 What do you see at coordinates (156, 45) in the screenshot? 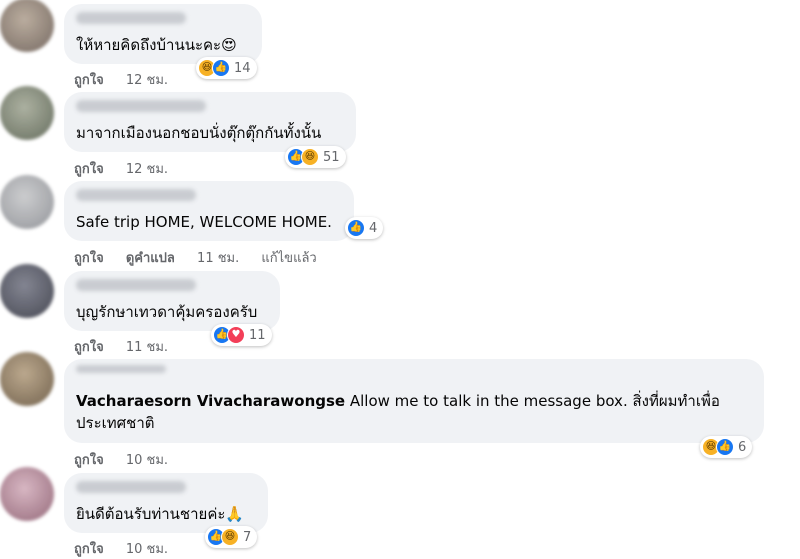
I see `comment-text: ให้หายคิดถึงบ้านนะคะ😍` at bounding box center [156, 45].